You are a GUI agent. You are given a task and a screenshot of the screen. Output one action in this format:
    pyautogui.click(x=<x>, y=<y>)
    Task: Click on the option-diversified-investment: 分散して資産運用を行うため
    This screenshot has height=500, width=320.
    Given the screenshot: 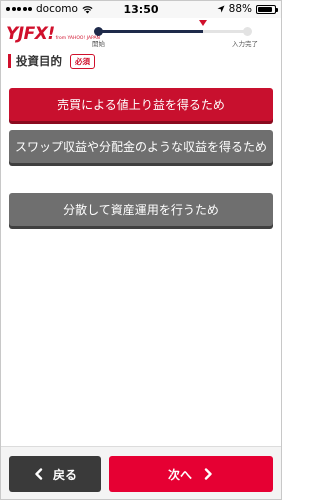 What is the action you would take?
    pyautogui.click(x=141, y=209)
    